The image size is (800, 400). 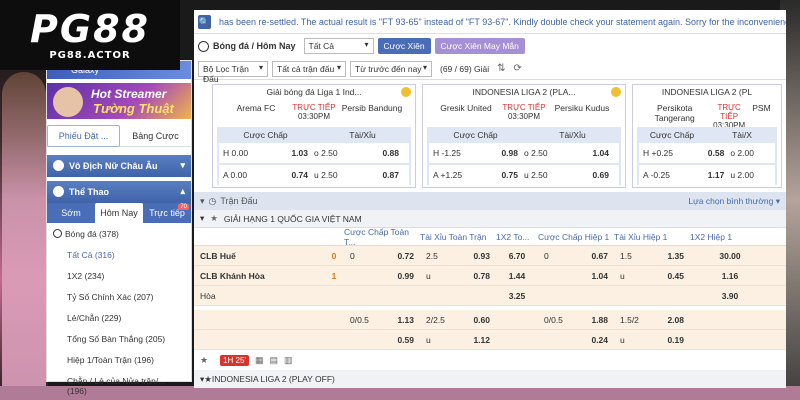 What do you see at coordinates (458, 340) in the screenshot?
I see `odds-cell: u 1.12` at bounding box center [458, 340].